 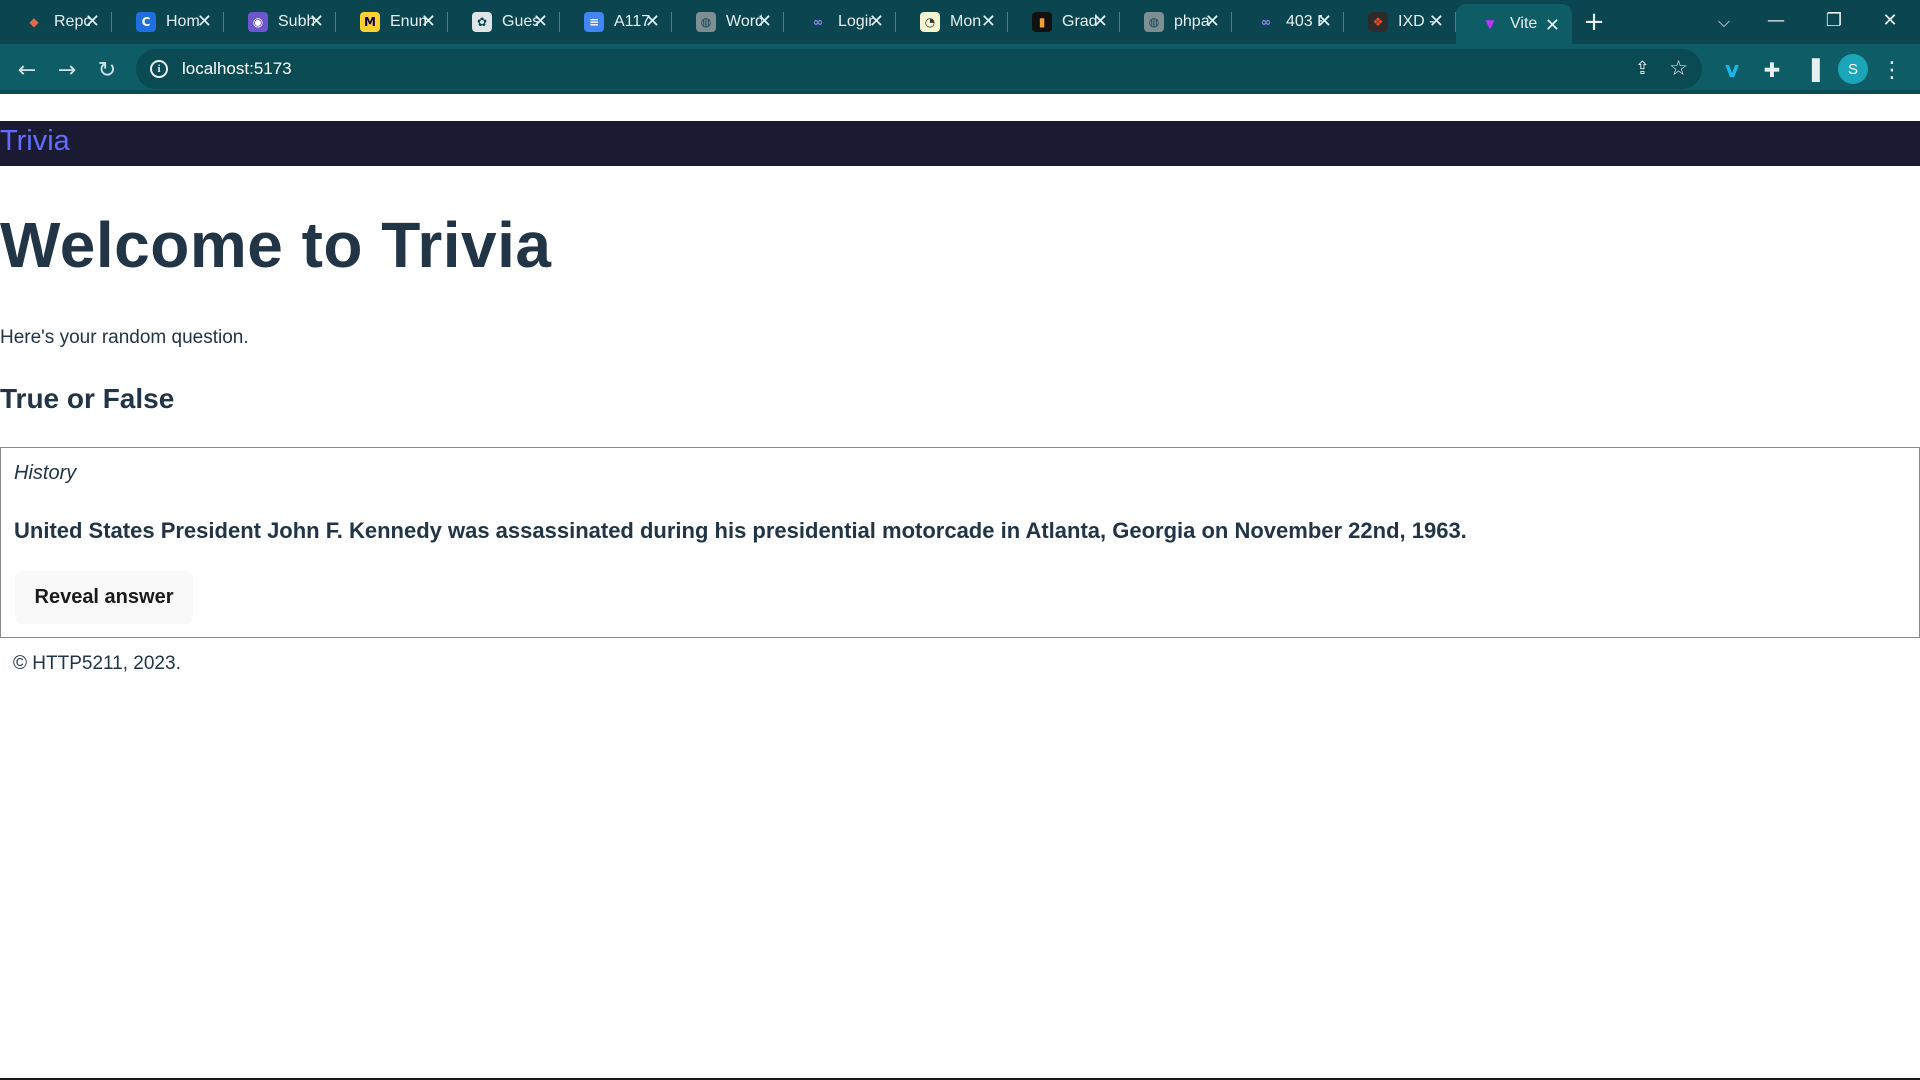 What do you see at coordinates (1732, 70) in the screenshot?
I see `vimeo-extension-icon: v` at bounding box center [1732, 70].